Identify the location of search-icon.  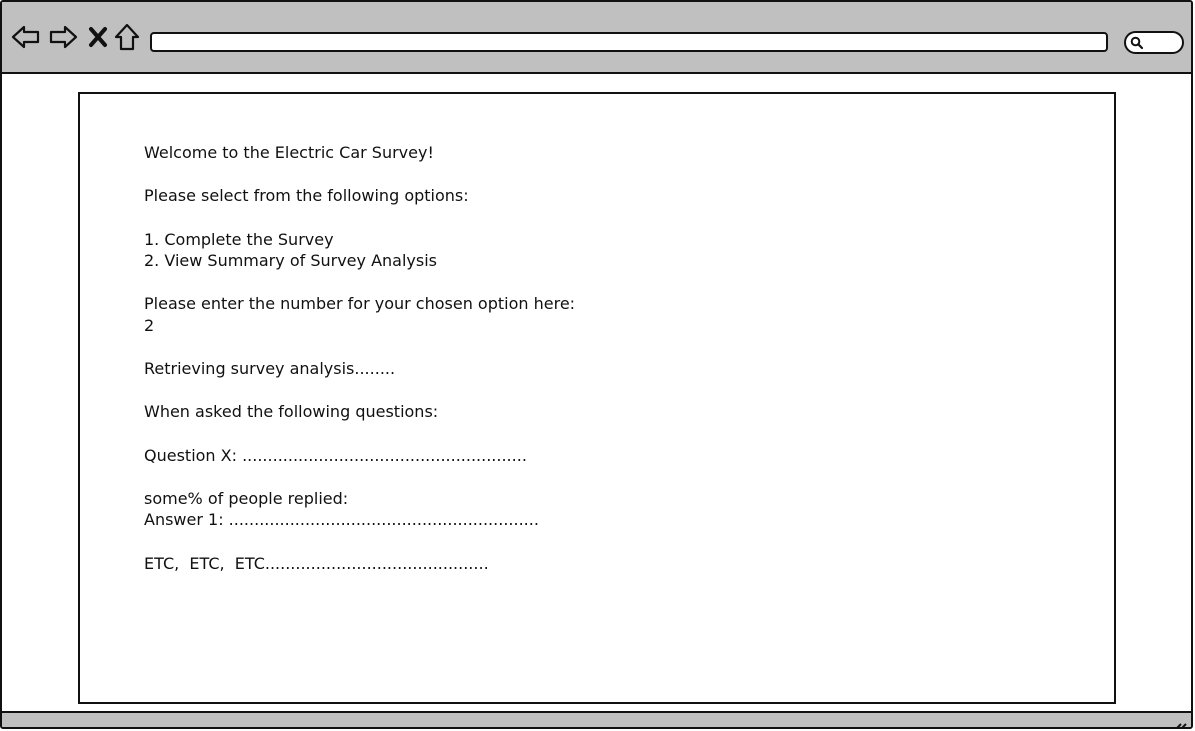
(1137, 43).